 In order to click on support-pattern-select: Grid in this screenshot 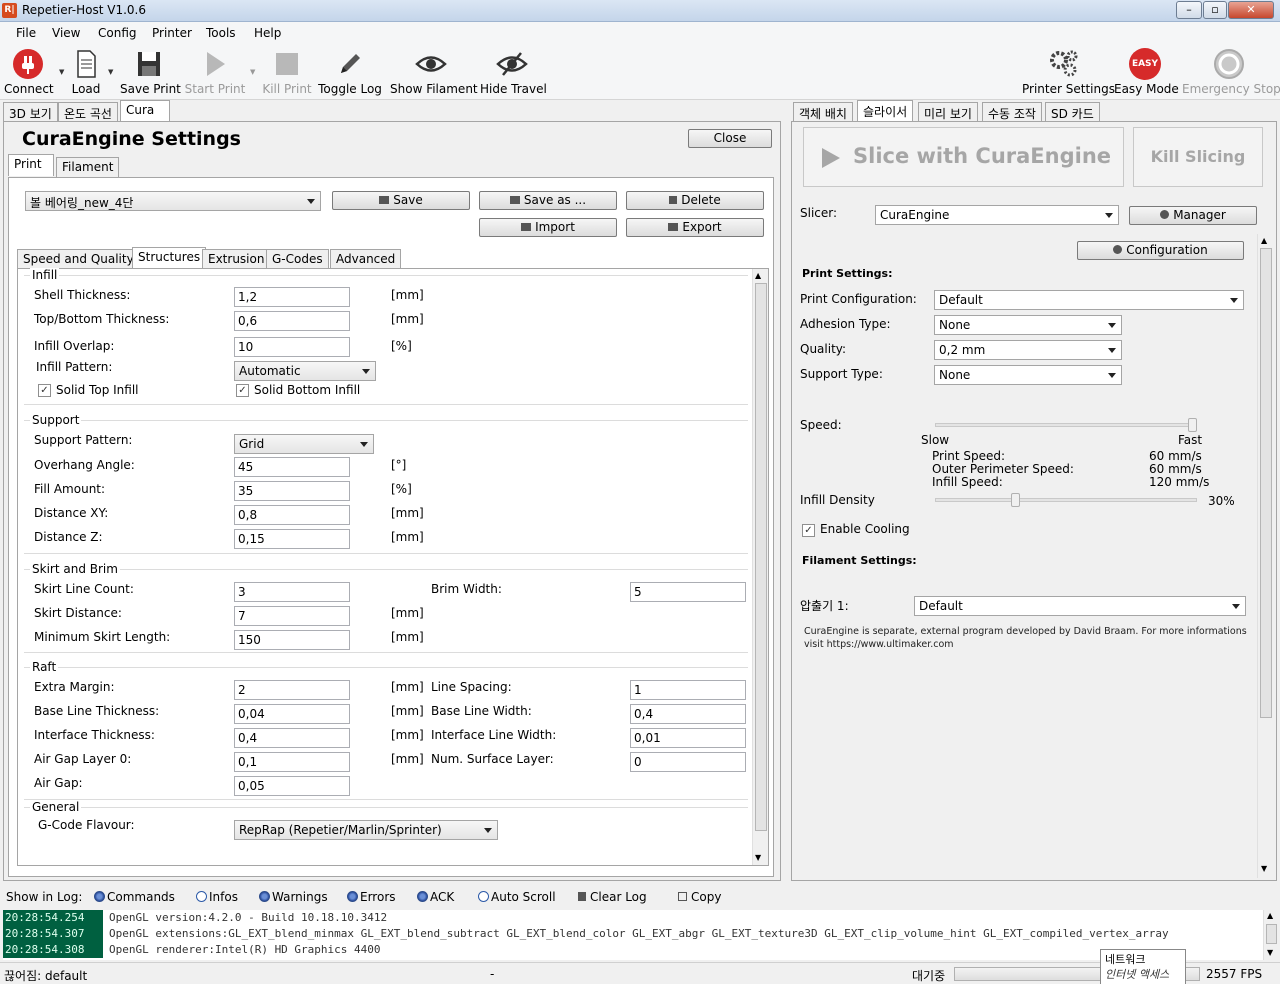, I will do `click(304, 444)`.